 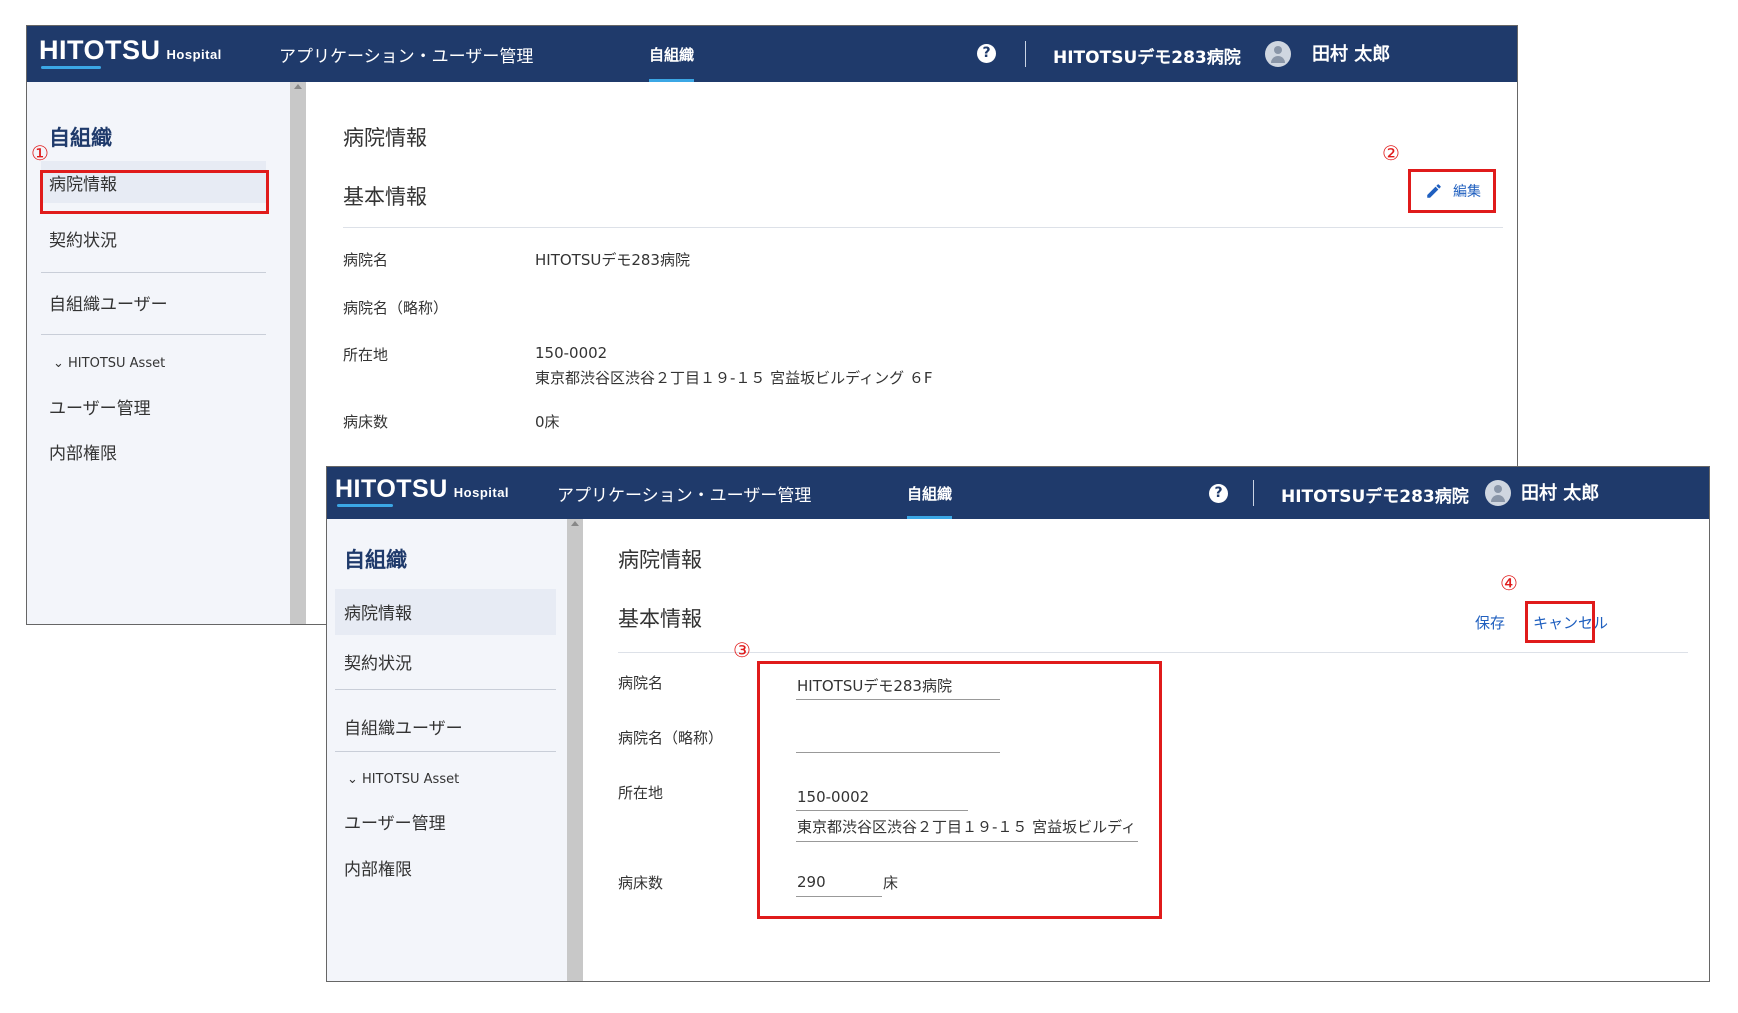 I want to click on callout-number-2: ②, so click(x=1391, y=153).